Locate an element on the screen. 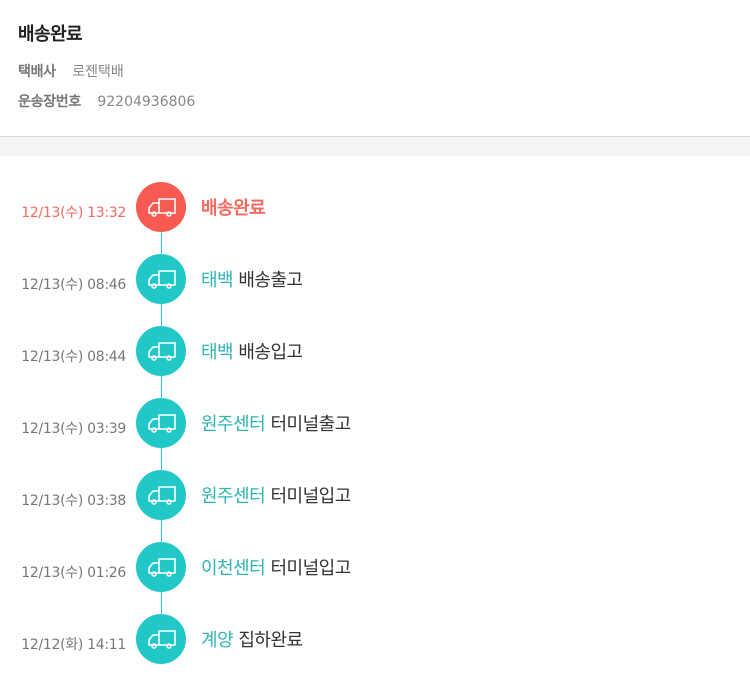  timeline-event: 12/13(수) 03:39 원주센터 터미널출고 is located at coordinates (375, 423).